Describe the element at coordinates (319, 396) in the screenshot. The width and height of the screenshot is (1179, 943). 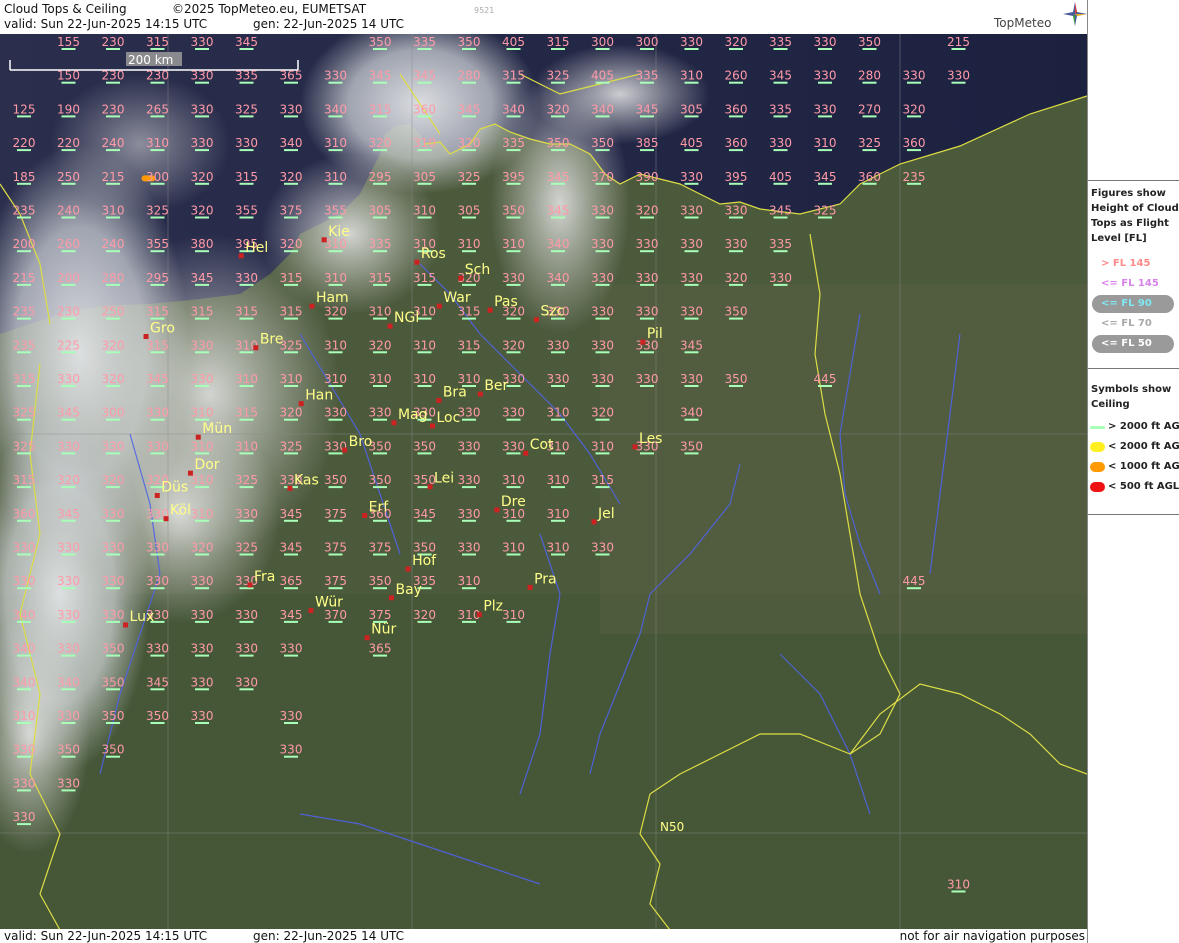
I see `city-label: Han` at that location.